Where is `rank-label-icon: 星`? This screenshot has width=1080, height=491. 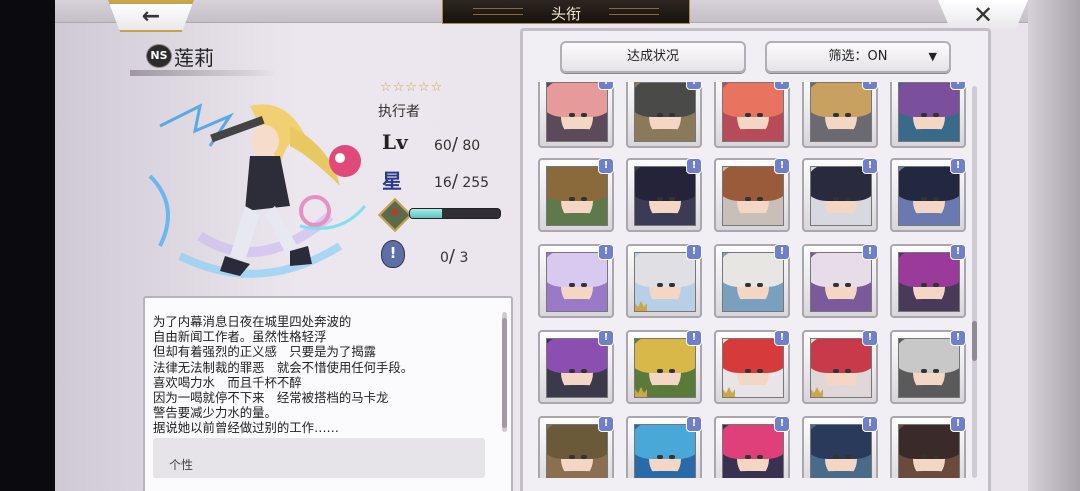 rank-label-icon: 星 is located at coordinates (392, 181).